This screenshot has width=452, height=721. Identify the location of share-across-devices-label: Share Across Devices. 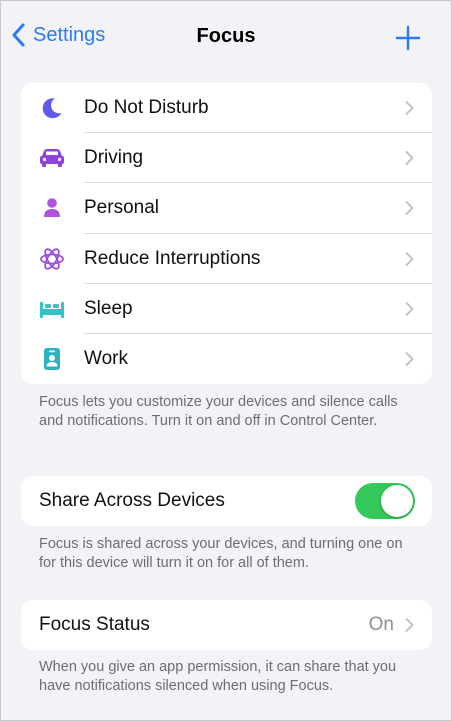
(132, 500).